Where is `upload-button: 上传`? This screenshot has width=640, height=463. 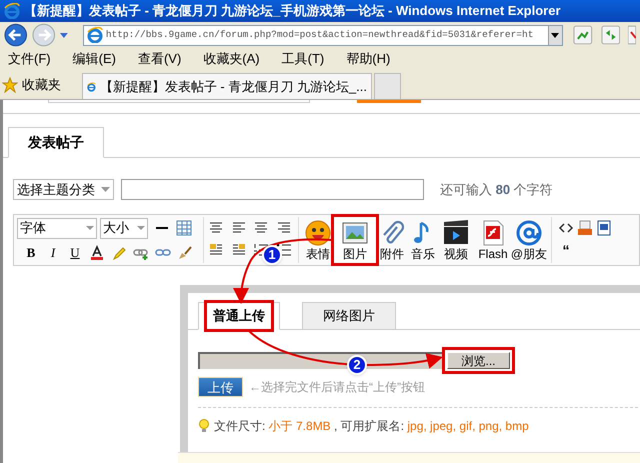 upload-button: 上传 is located at coordinates (220, 387).